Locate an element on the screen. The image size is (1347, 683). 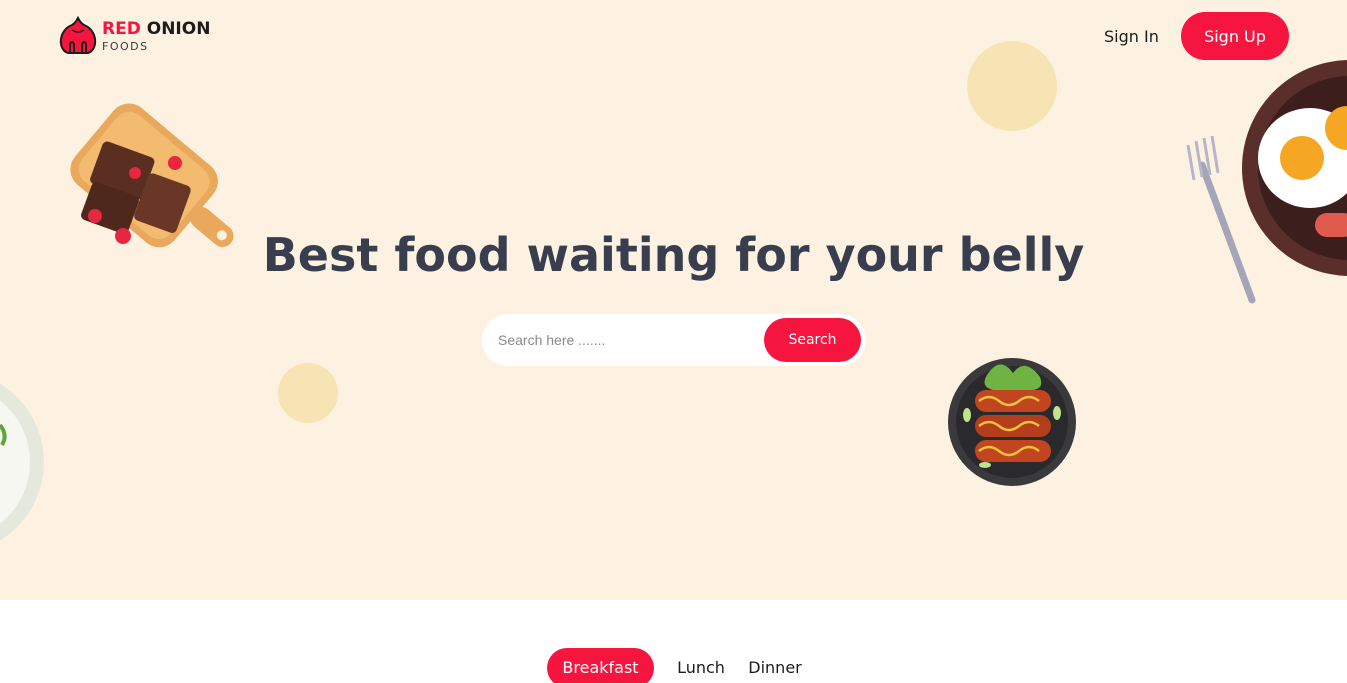
sign-in-button: Sign In is located at coordinates (1131, 37).